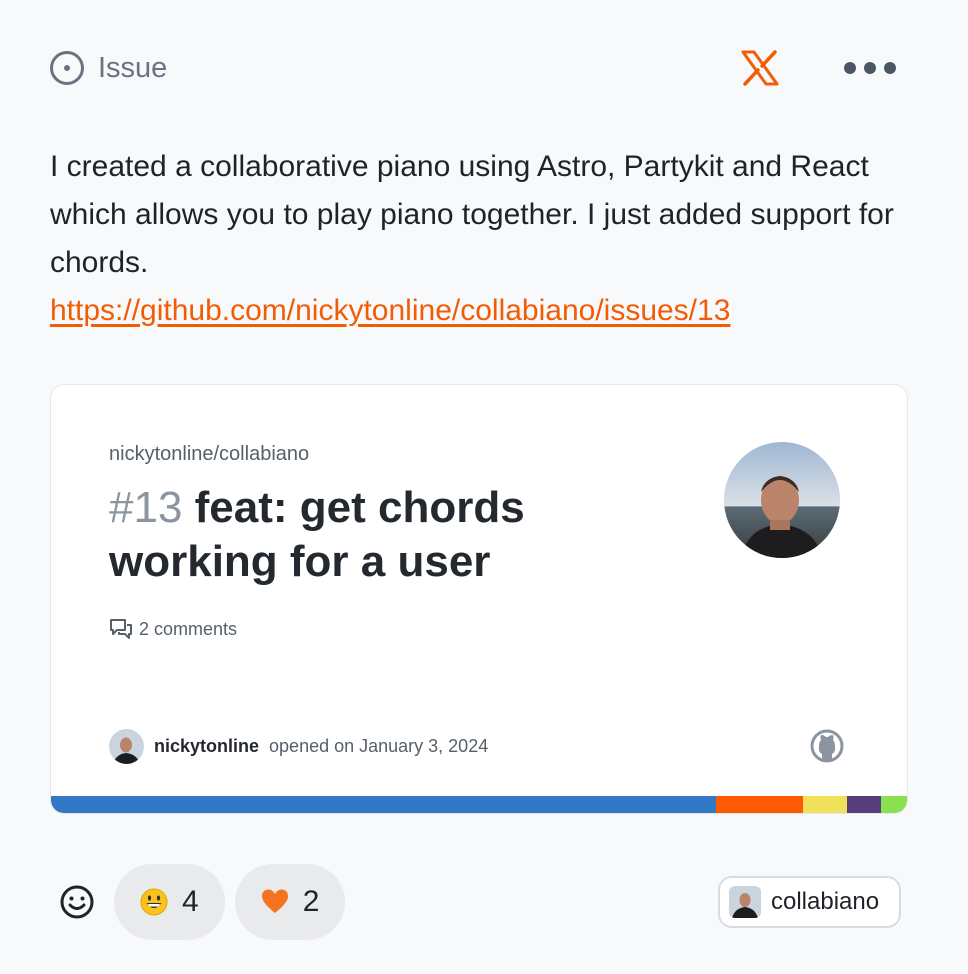  Describe the element at coordinates (169, 902) in the screenshot. I see `reaction-grinning: 4` at that location.